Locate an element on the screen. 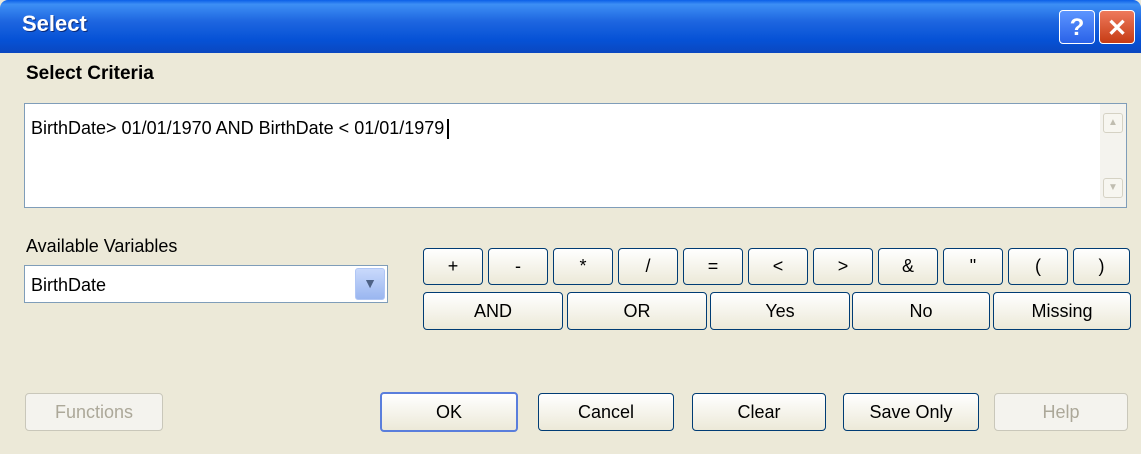  operator-and-button: AND is located at coordinates (493, 311).